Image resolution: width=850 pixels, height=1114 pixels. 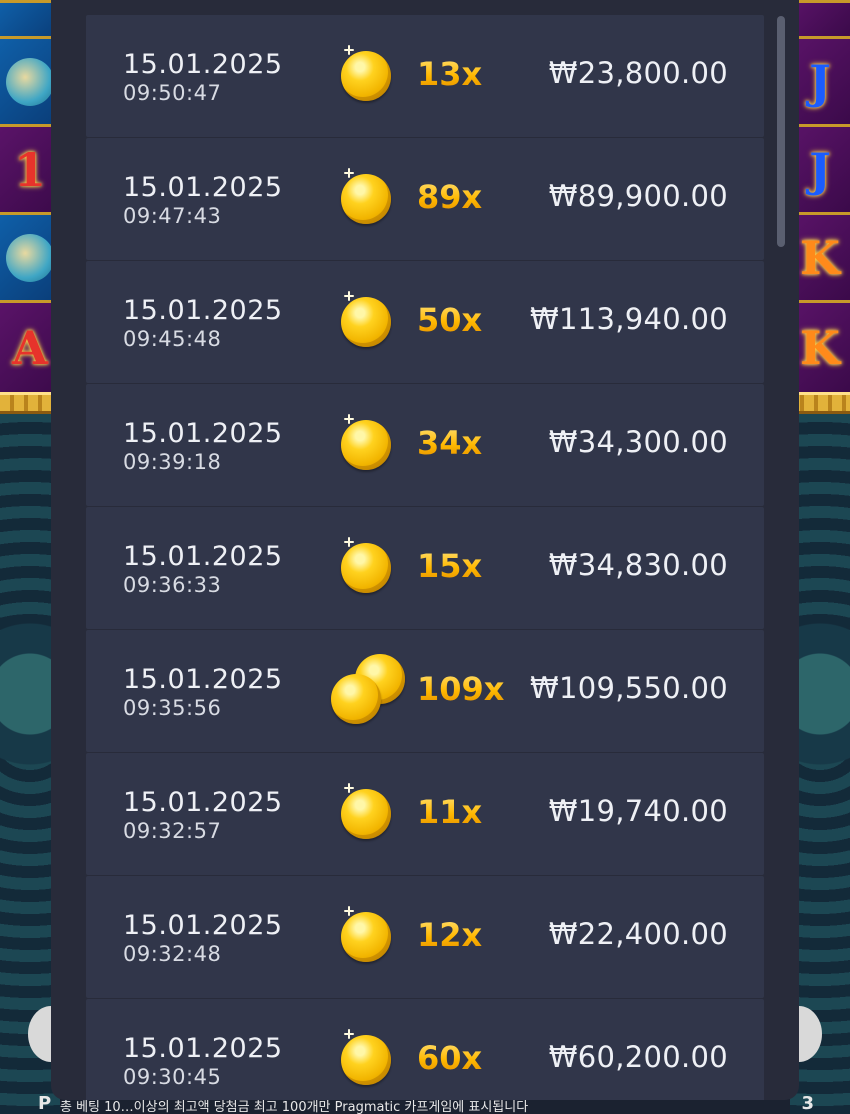 I want to click on history-row: 15.01.2025 09:45:48 50x ₩113,940.00, so click(x=425, y=322).